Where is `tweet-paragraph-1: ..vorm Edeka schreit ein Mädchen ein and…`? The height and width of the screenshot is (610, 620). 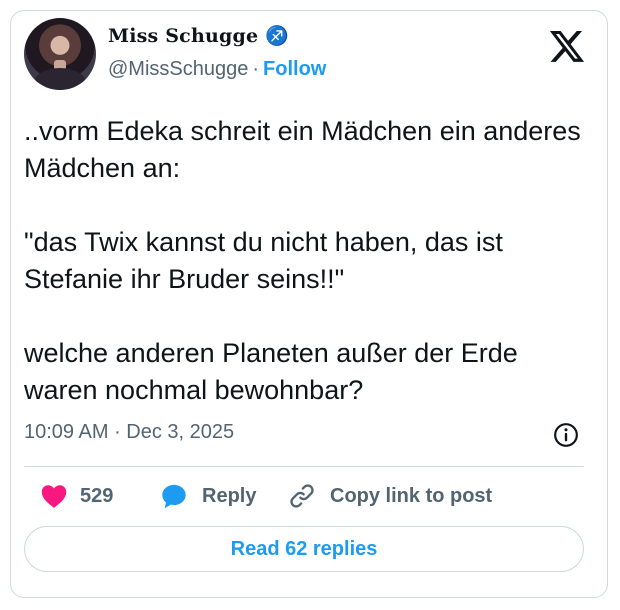 tweet-paragraph-1: ..vorm Edeka schreit ein Mädchen ein and… is located at coordinates (302, 149).